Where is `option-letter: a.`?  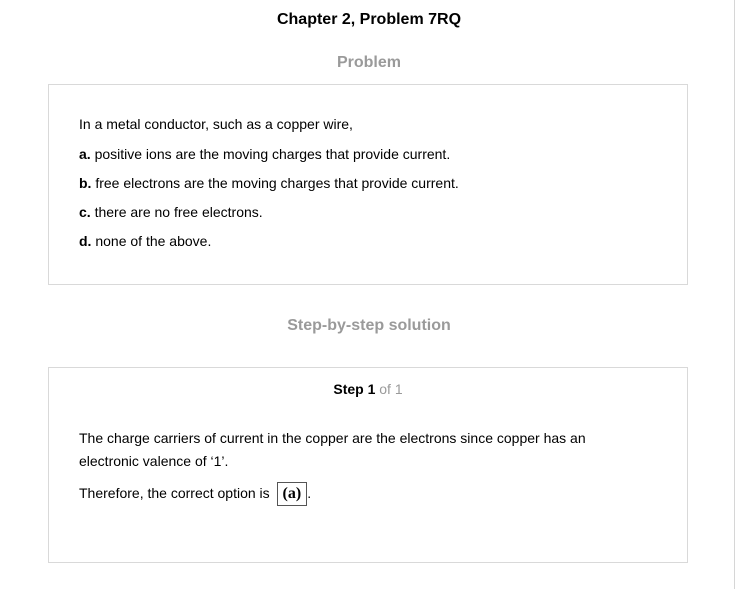 option-letter: a. is located at coordinates (85, 154).